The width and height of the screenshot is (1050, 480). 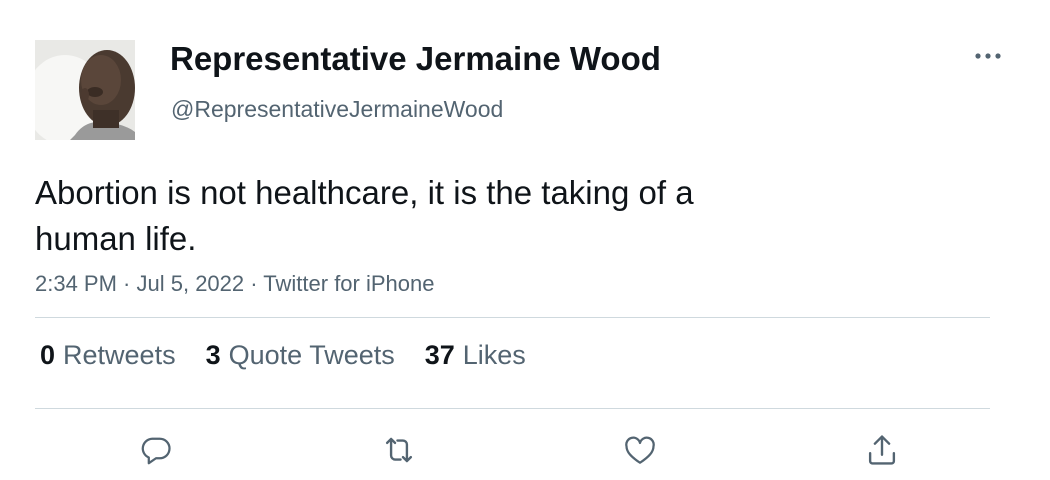 What do you see at coordinates (311, 355) in the screenshot?
I see `quote-tweets-label: Quote Tweets` at bounding box center [311, 355].